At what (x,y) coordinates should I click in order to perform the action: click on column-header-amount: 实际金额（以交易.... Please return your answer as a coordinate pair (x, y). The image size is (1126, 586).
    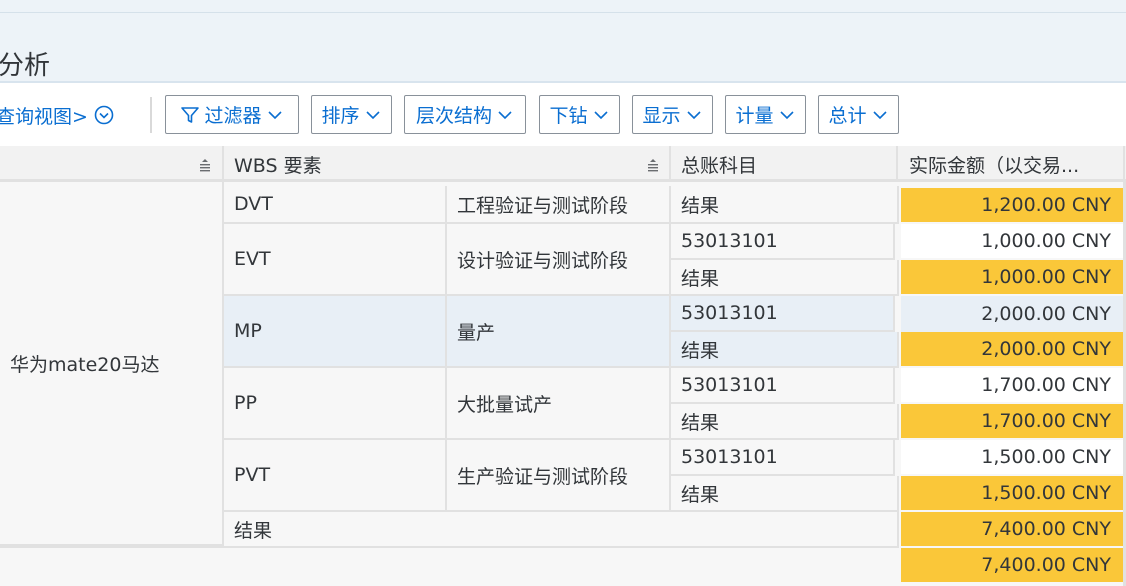
    Looking at the image, I should click on (1011, 164).